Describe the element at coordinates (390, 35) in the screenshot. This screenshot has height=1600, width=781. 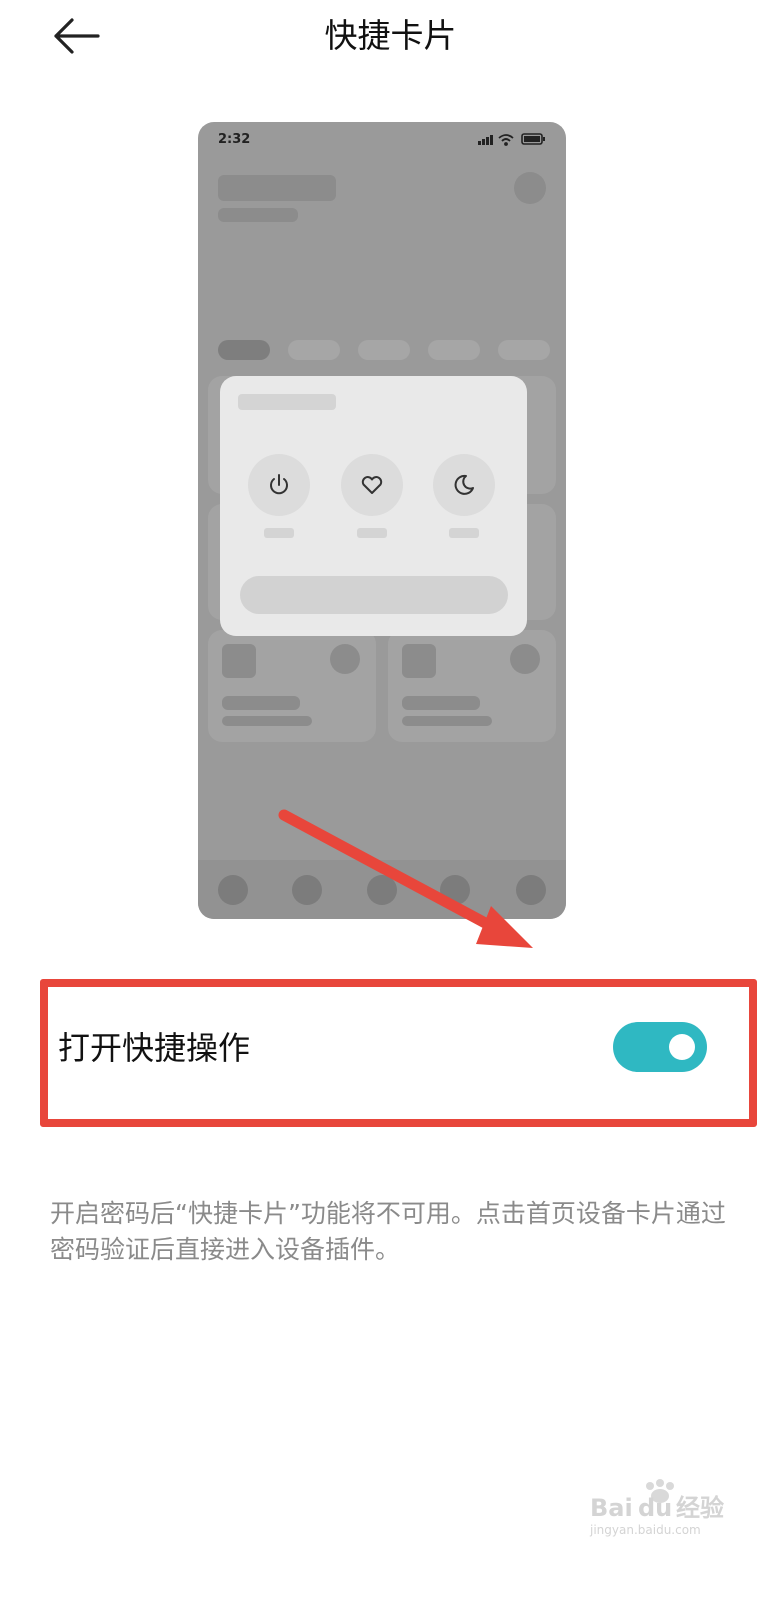
I see `page-title: 快捷卡片` at that location.